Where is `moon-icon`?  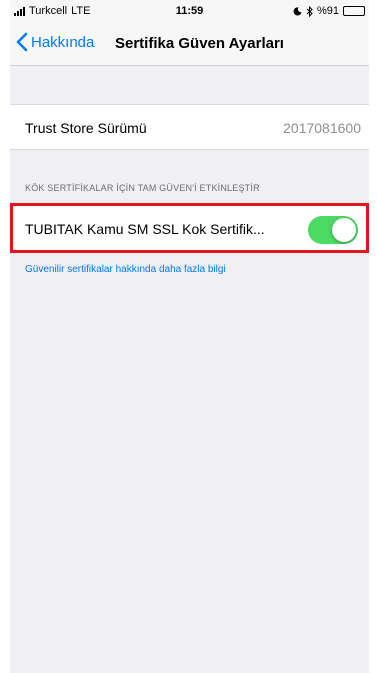 moon-icon is located at coordinates (297, 10).